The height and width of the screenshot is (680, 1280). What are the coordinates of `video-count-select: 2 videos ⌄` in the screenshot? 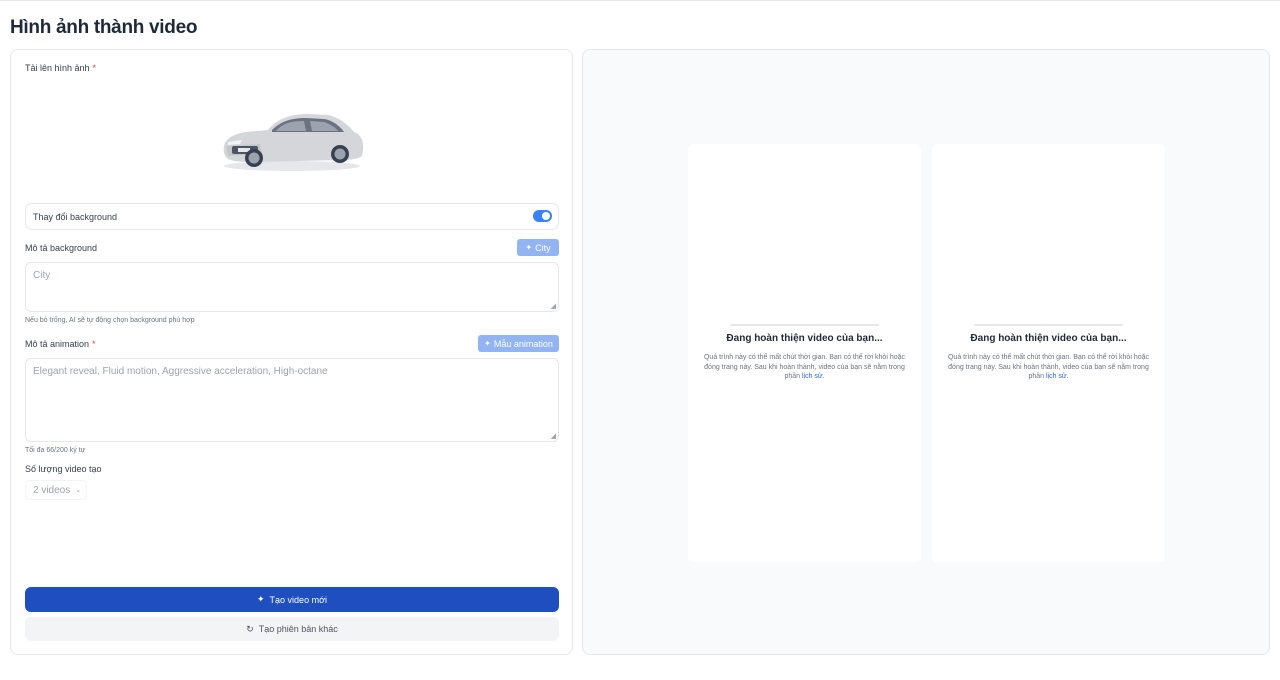 It's located at (56, 490).